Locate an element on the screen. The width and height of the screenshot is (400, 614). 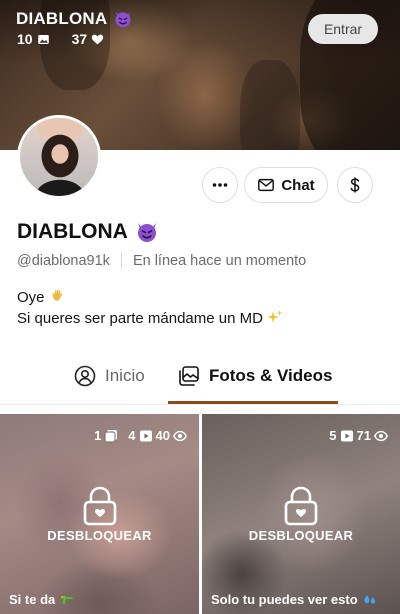
post-caption: Si te da is located at coordinates (41, 599).